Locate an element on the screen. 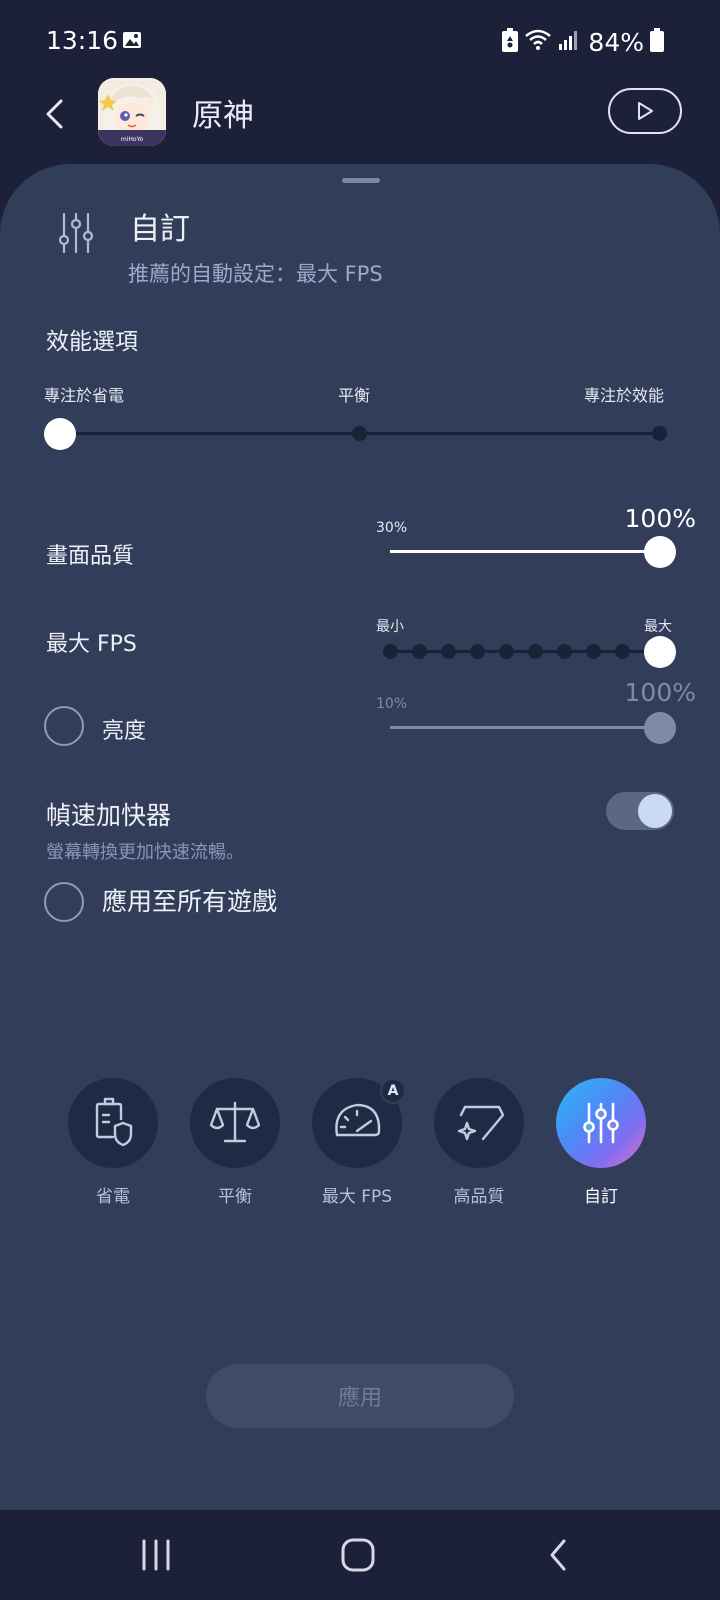 The height and width of the screenshot is (1600, 720). mode-balanced-label: 平衡 is located at coordinates (235, 1197).